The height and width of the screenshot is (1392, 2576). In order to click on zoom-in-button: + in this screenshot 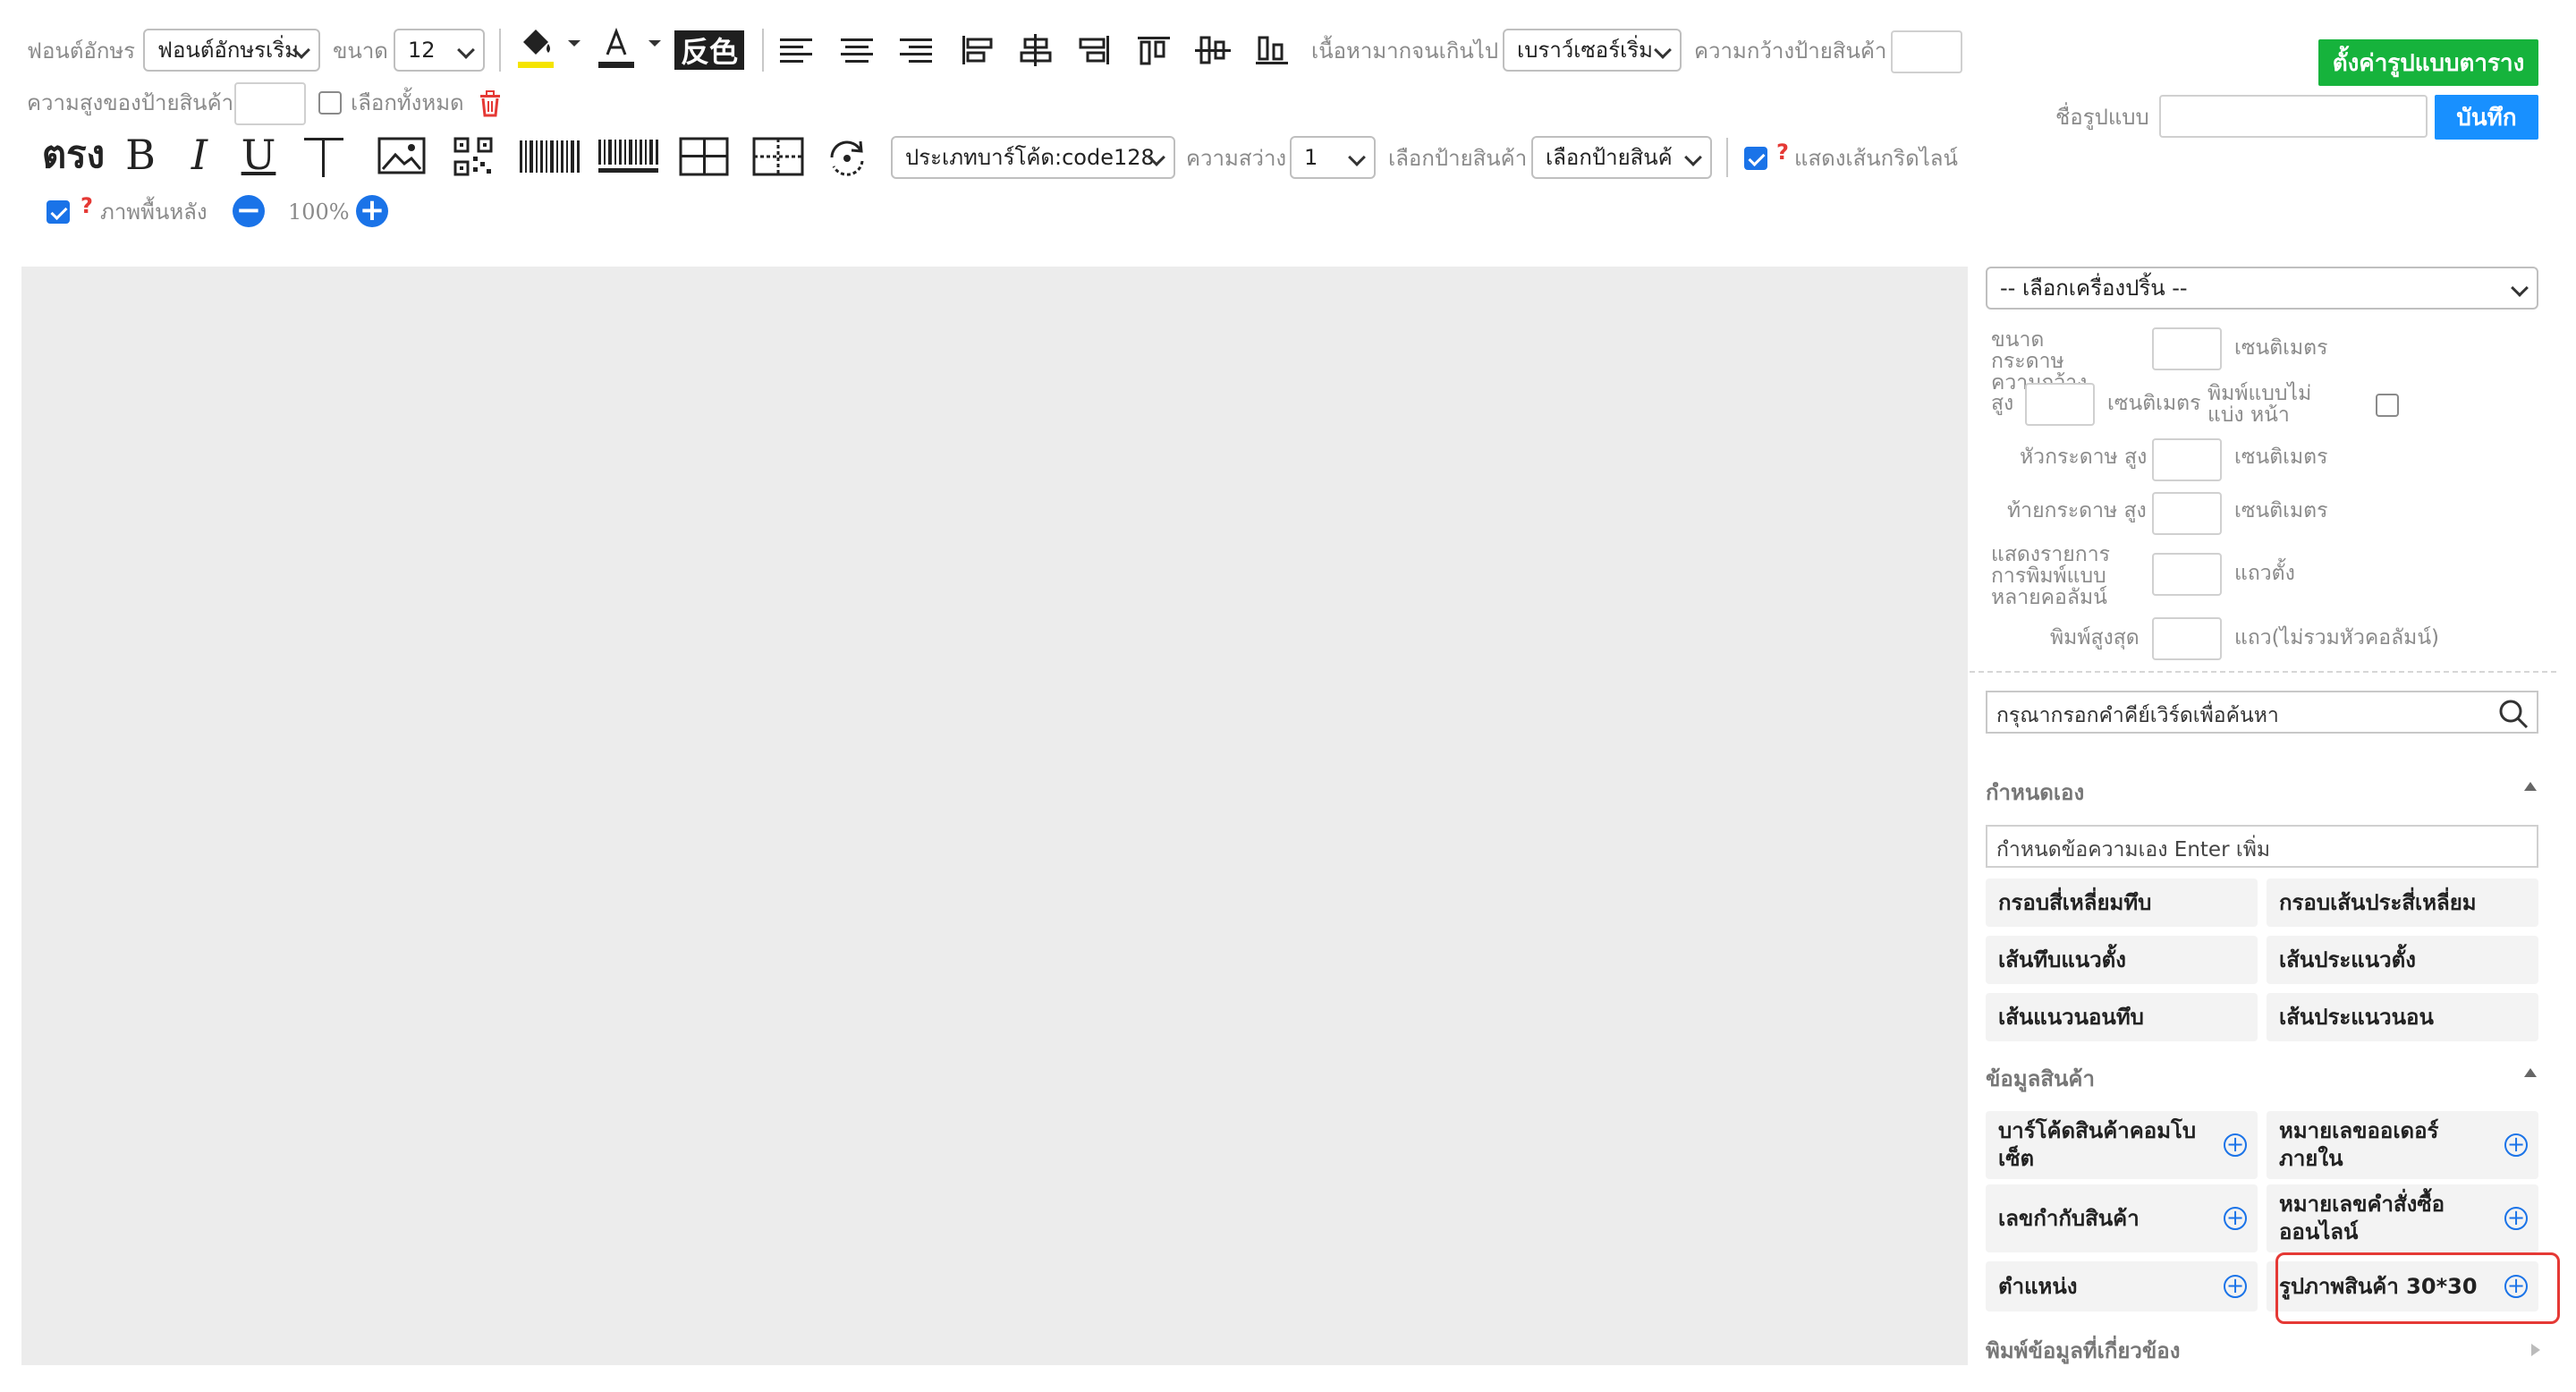, I will do `click(372, 211)`.